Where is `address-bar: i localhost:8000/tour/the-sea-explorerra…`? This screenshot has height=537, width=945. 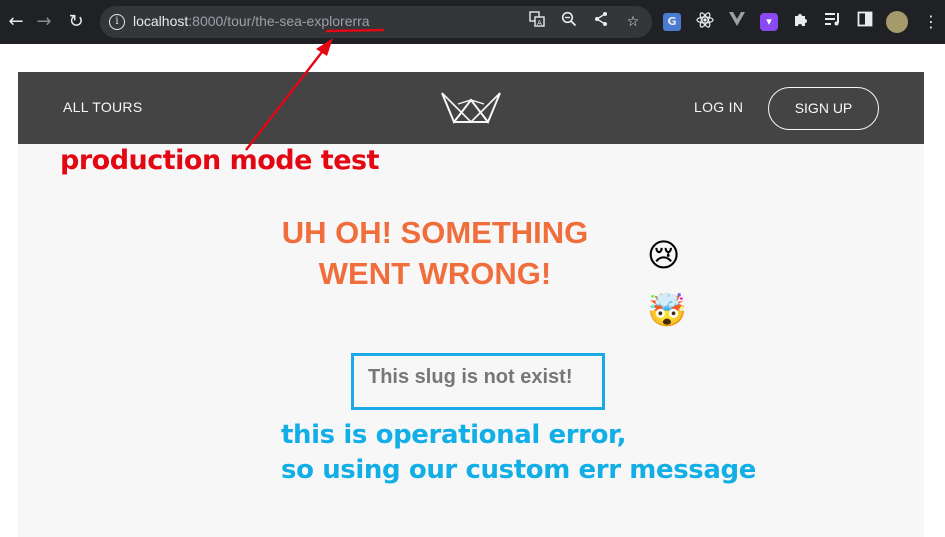 address-bar: i localhost:8000/tour/the-sea-explorerra… is located at coordinates (376, 22).